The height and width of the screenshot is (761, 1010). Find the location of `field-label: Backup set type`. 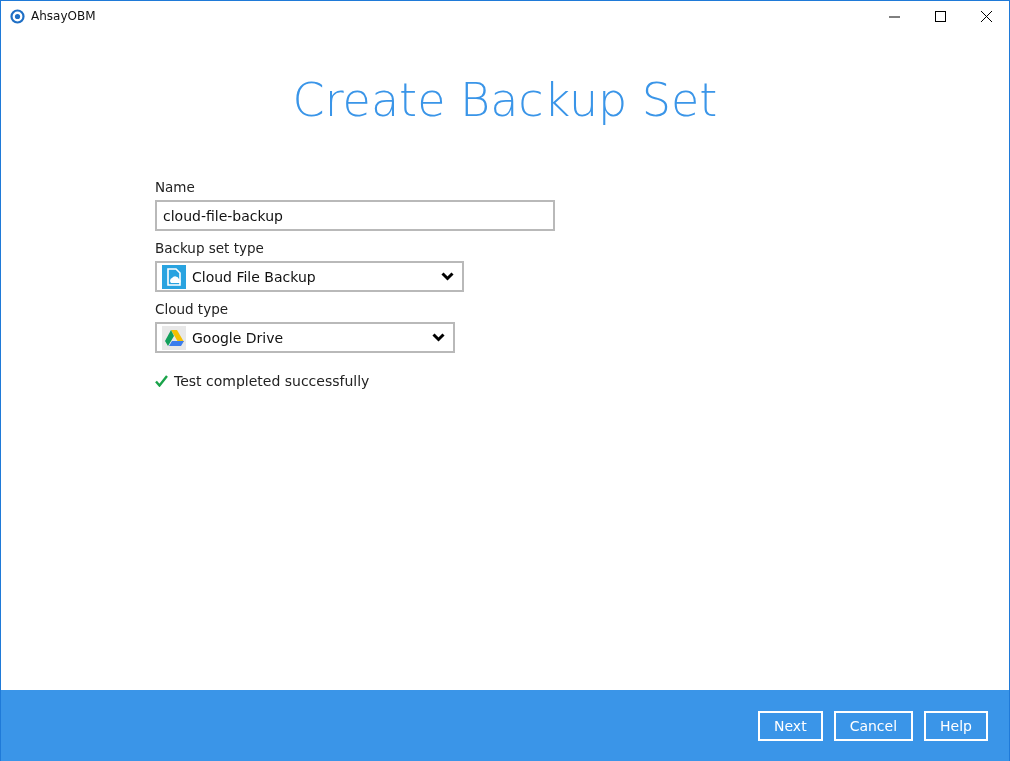

field-label: Backup set type is located at coordinates (210, 248).